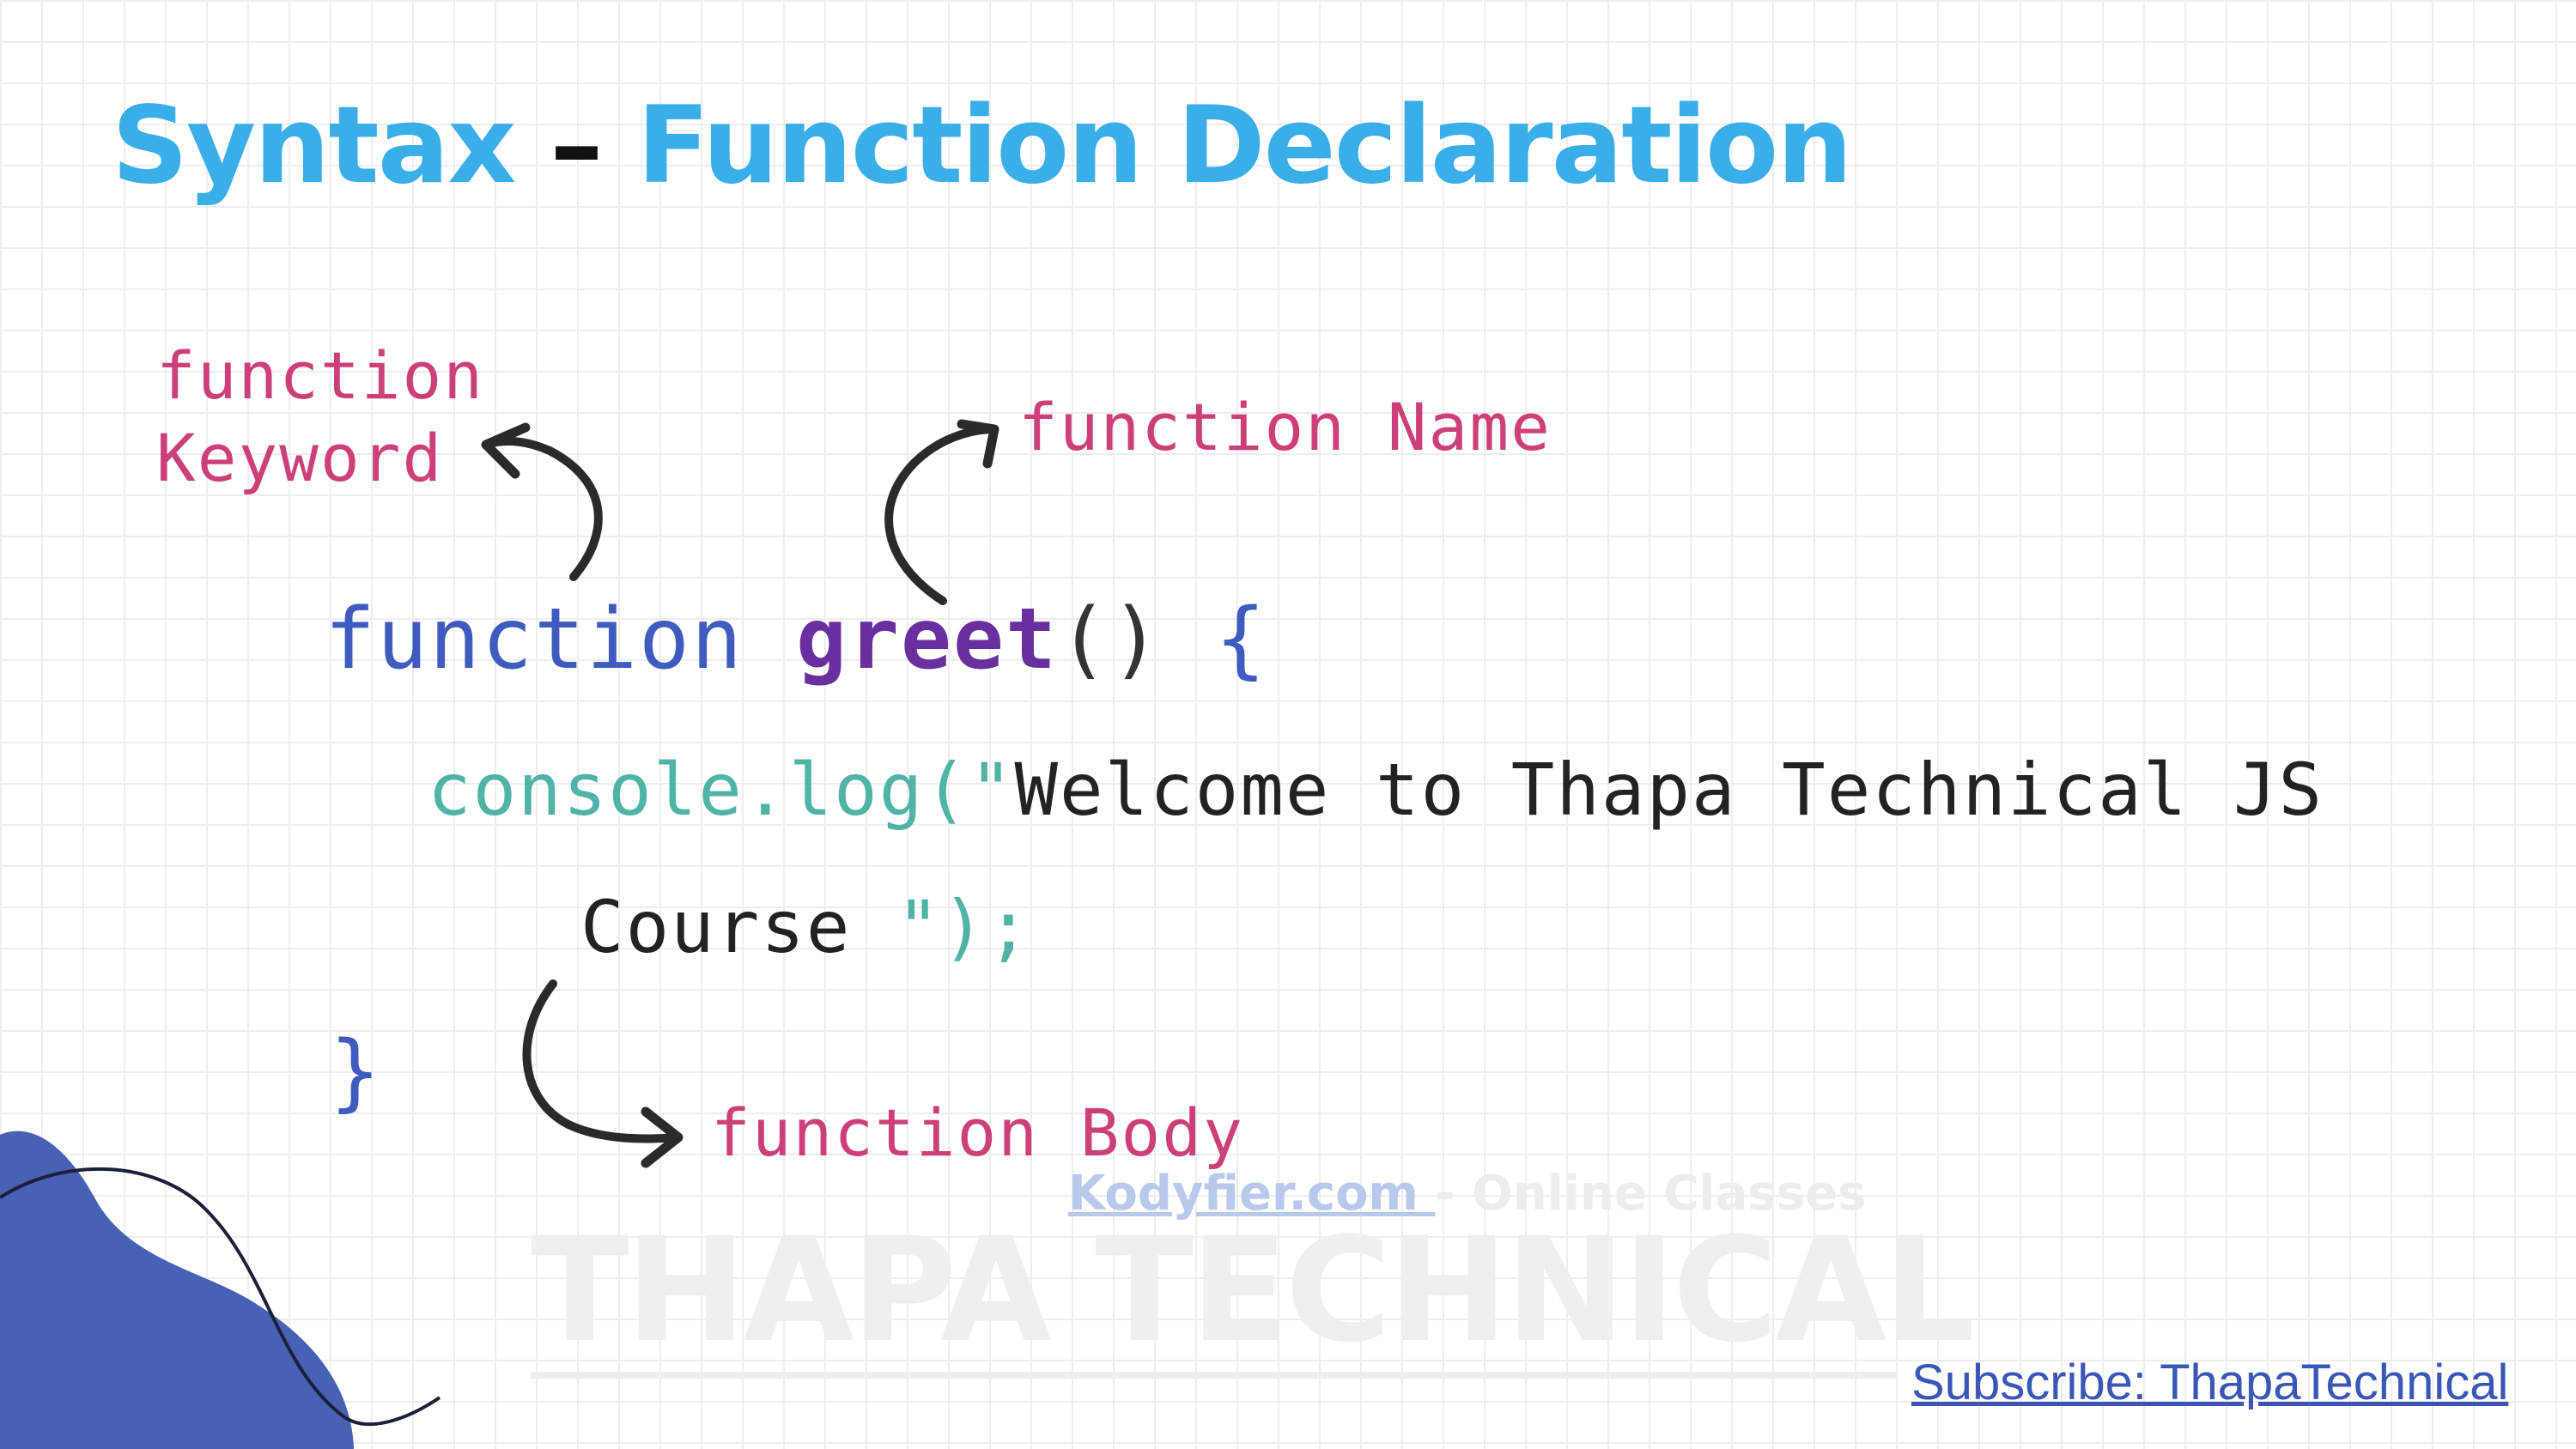 The image size is (2576, 1449). Describe the element at coordinates (314, 146) in the screenshot. I see `title-syntax: Syntax` at that location.